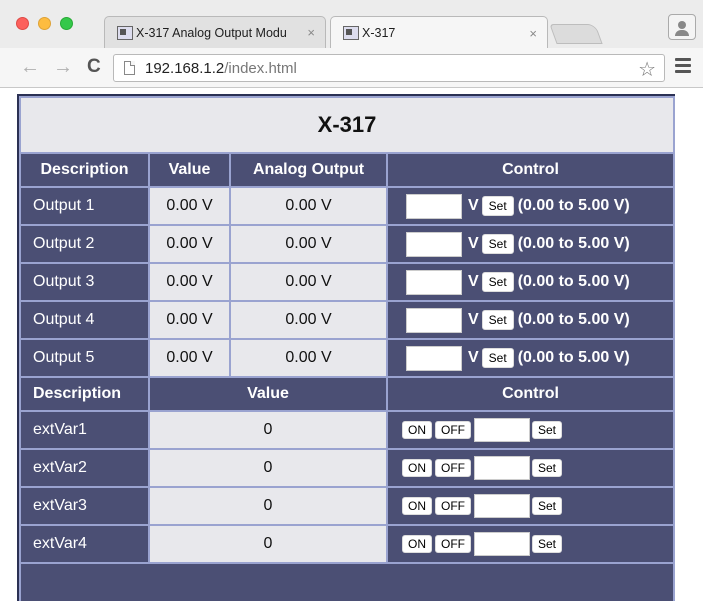 Image resolution: width=703 pixels, height=601 pixels. I want to click on variable-row: extVar2 0 ON OFF Set, so click(347, 468).